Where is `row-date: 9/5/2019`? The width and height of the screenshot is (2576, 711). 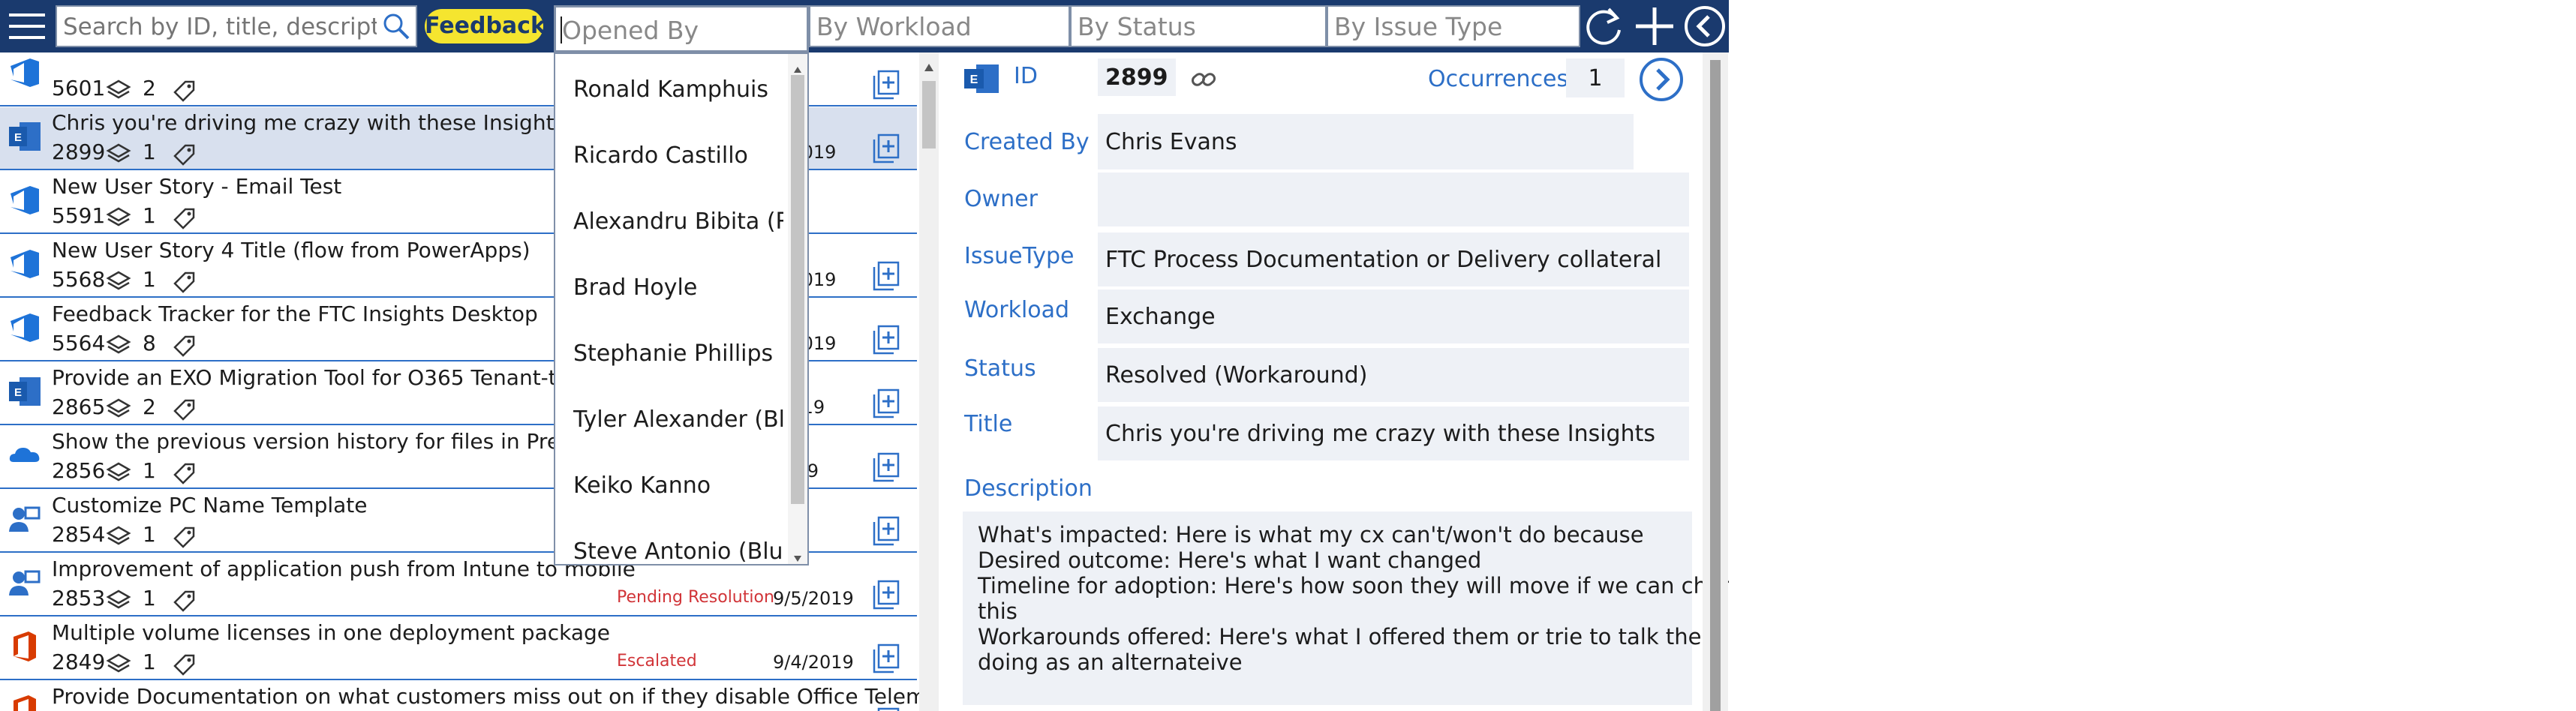 row-date: 9/5/2019 is located at coordinates (813, 598).